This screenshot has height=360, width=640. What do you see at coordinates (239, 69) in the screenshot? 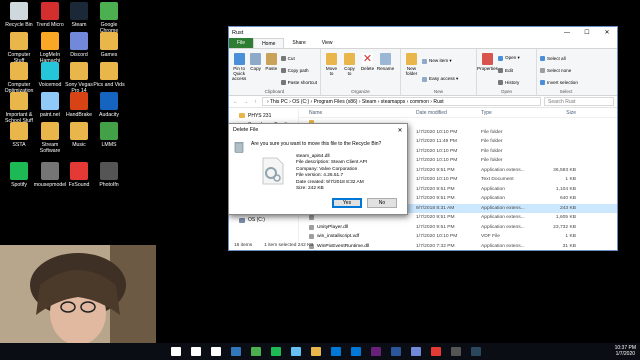
I see `pin-quick-access-button: Pin to Quick access` at bounding box center [239, 69].